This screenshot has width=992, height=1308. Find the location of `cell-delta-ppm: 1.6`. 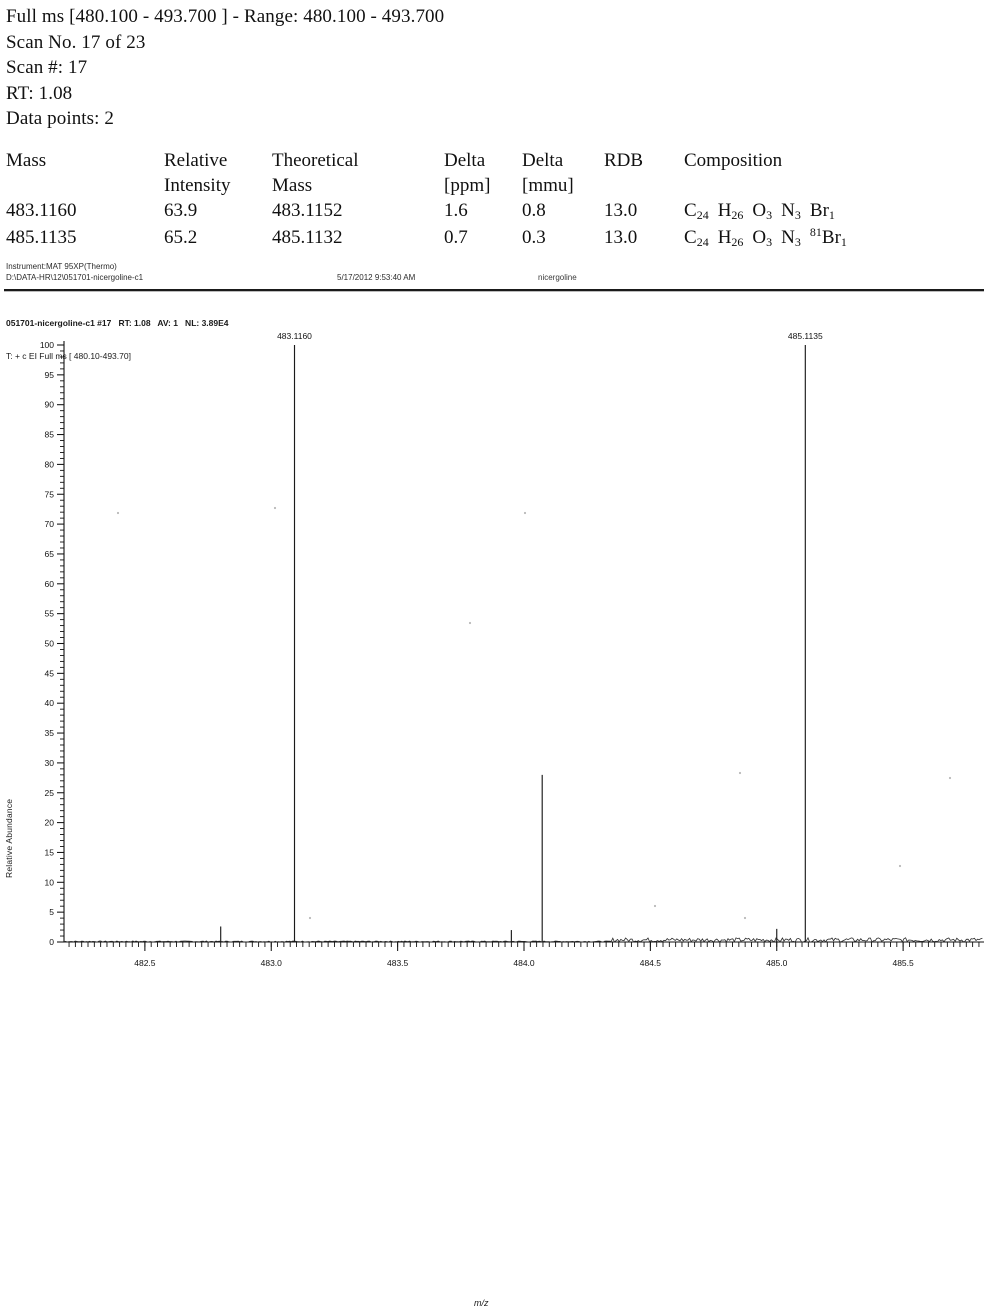

cell-delta-ppm: 1.6 is located at coordinates (456, 210).